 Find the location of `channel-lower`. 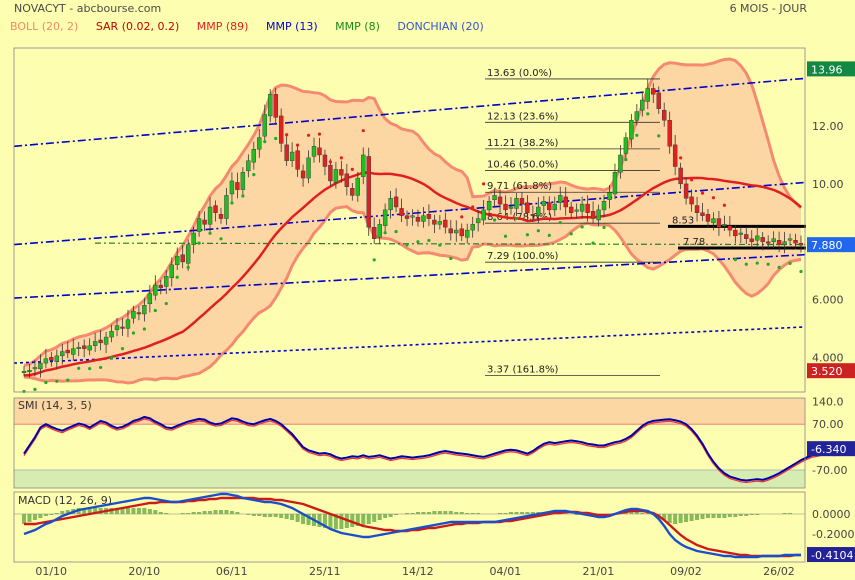

channel-lower is located at coordinates (409, 276).